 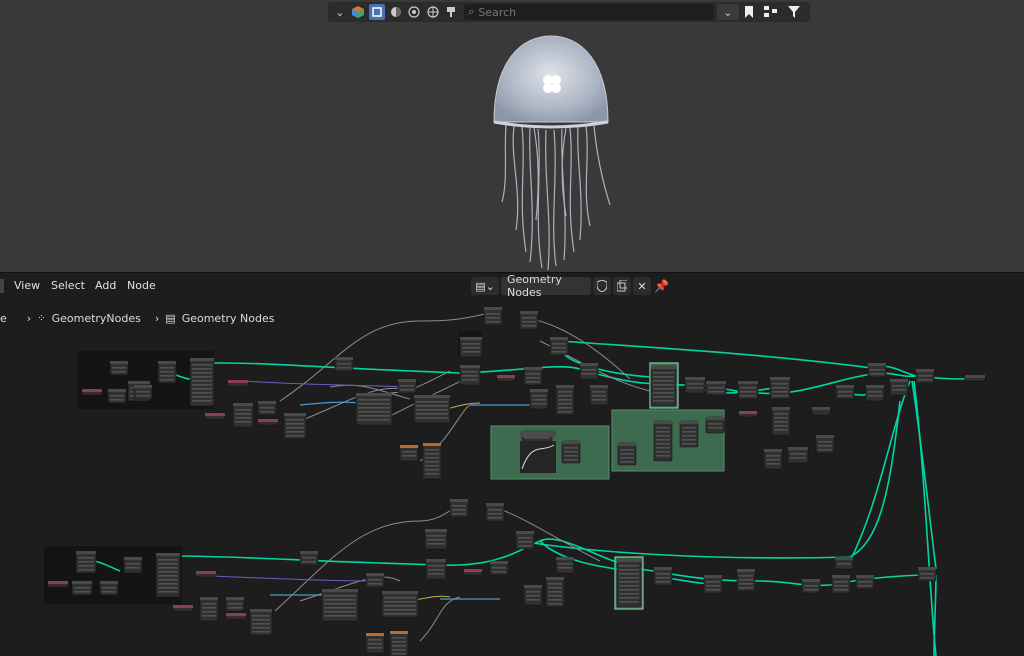 What do you see at coordinates (433, 12) in the screenshot?
I see `render-shading-icon` at bounding box center [433, 12].